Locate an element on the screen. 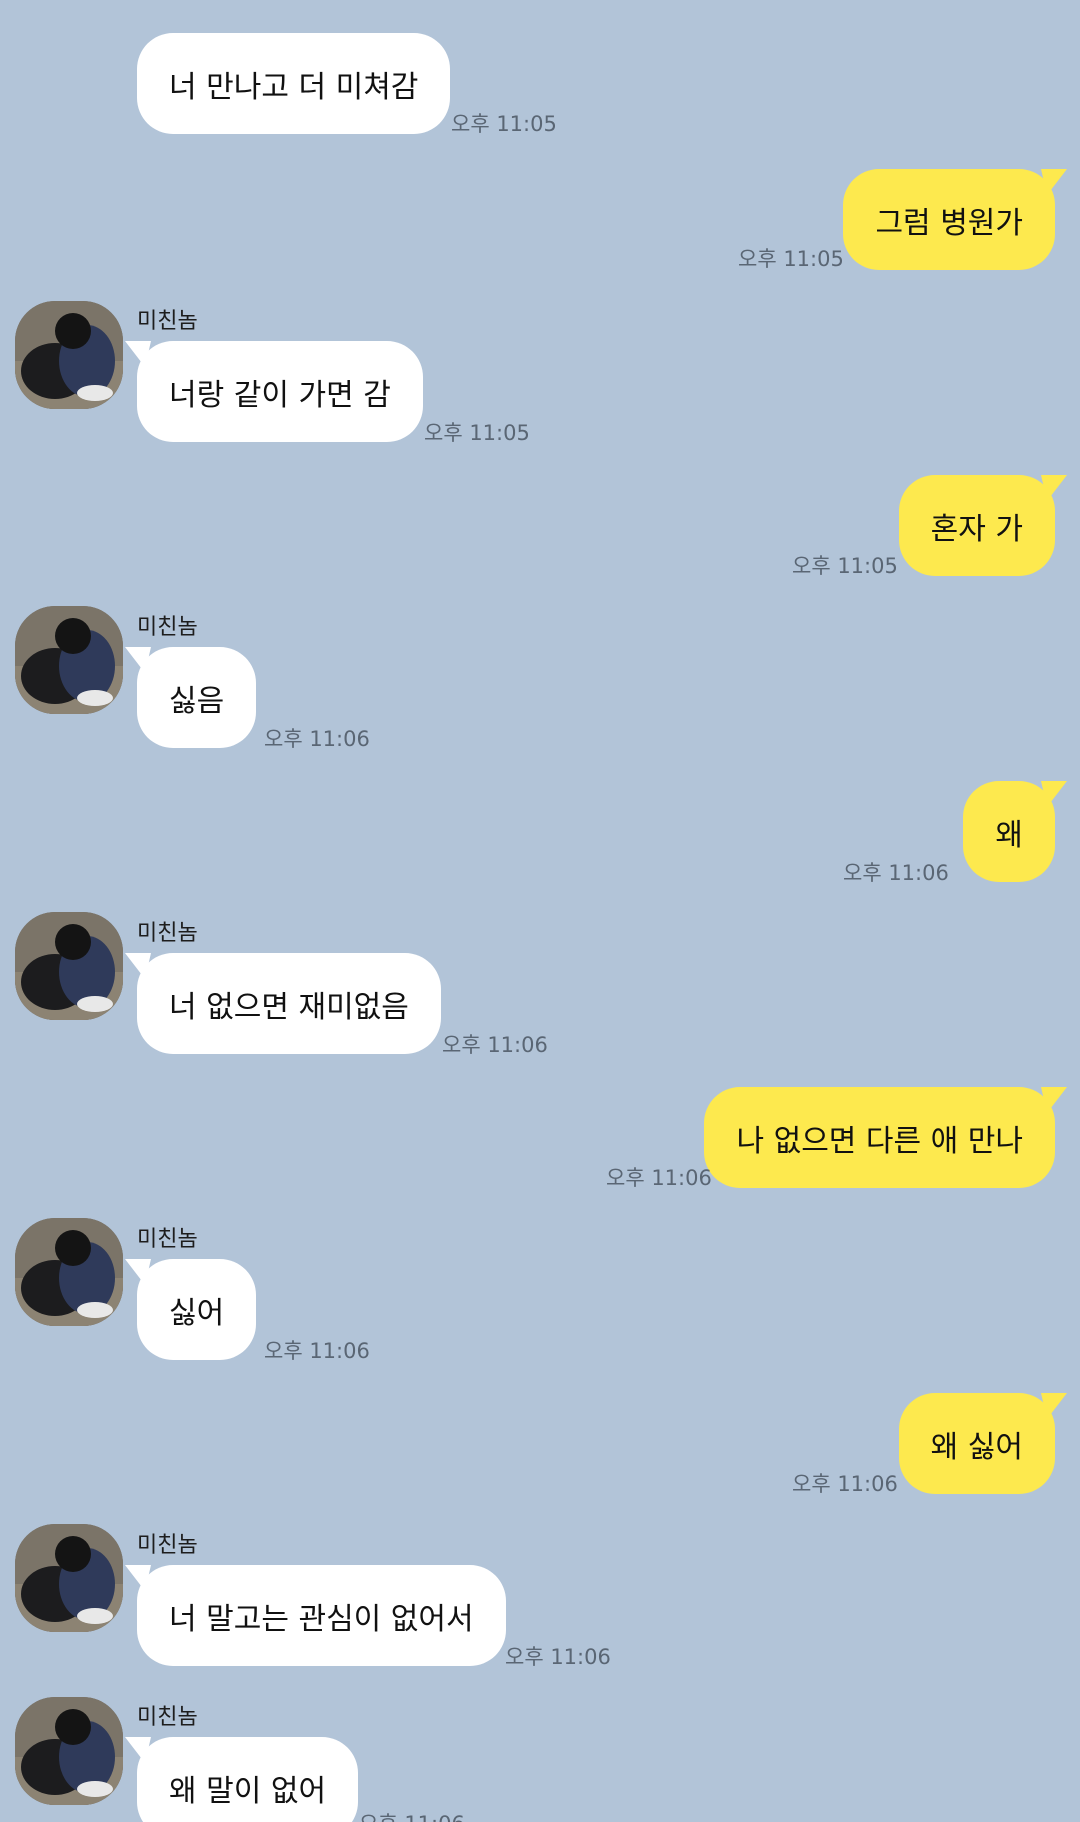  message-text: 너 만나고 더 미쳐감 is located at coordinates (294, 87).